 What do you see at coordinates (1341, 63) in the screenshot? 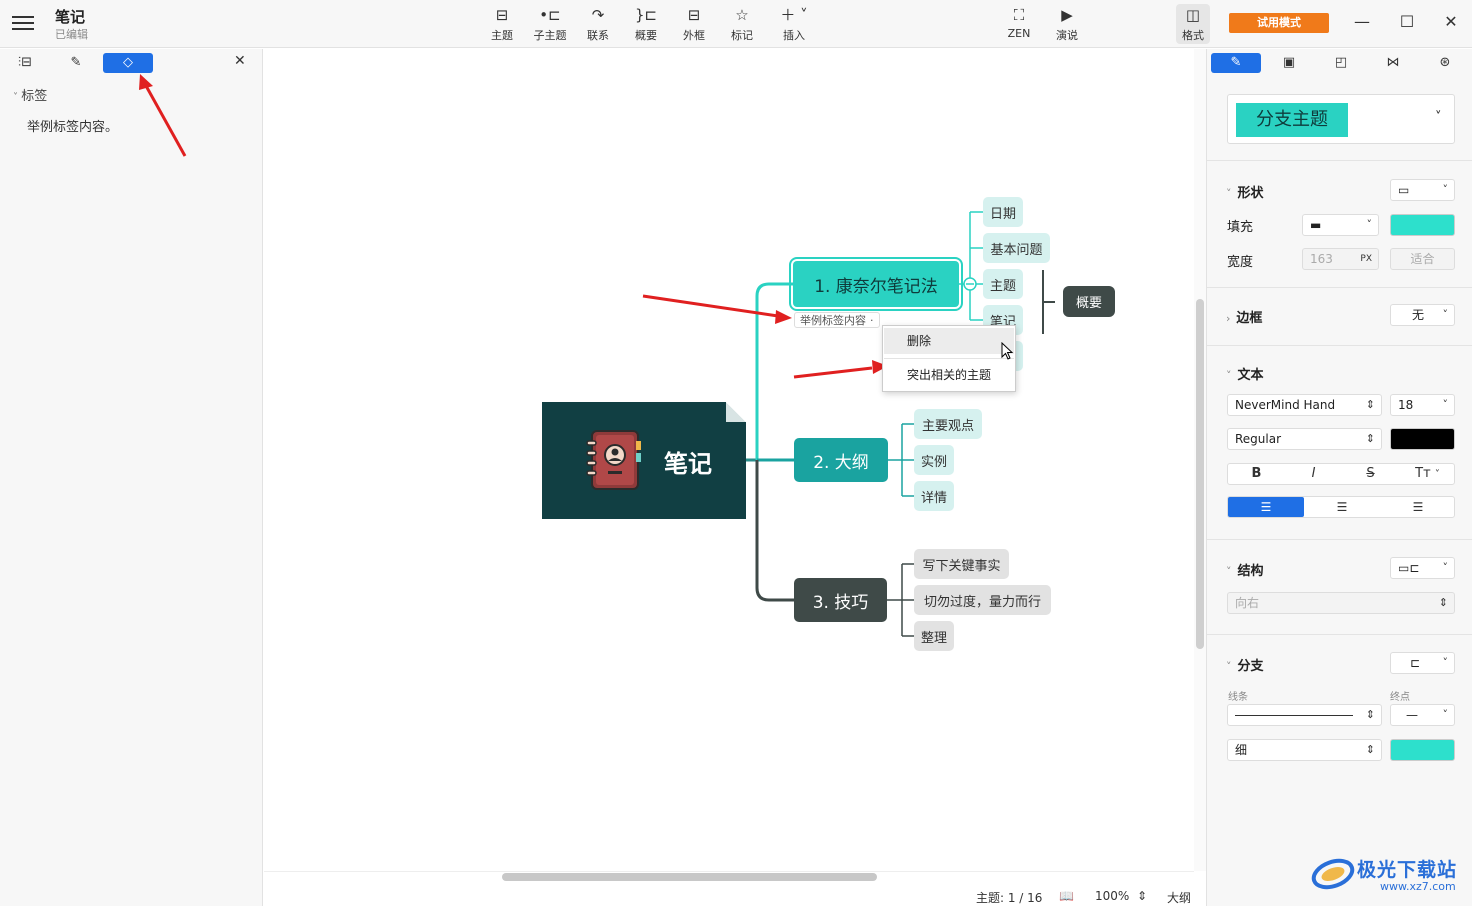
I see `note-tab-icon: ◰` at bounding box center [1341, 63].